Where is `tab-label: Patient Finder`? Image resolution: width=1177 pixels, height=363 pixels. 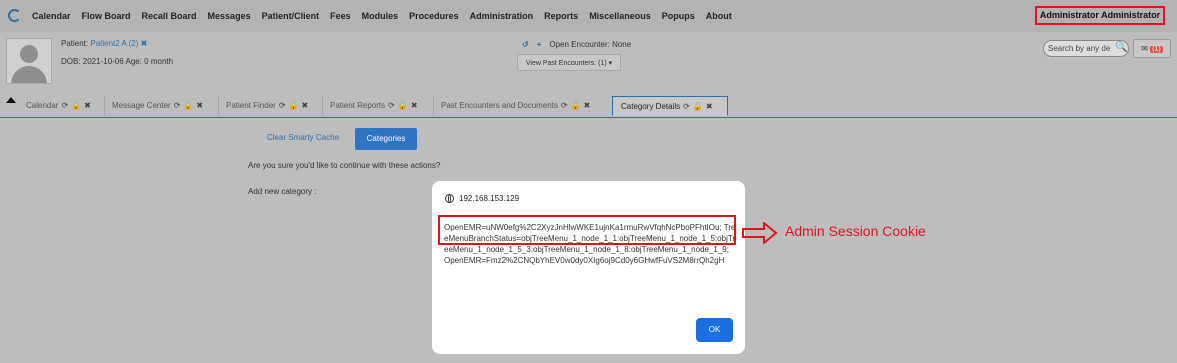
tab-label: Patient Finder is located at coordinates (251, 105).